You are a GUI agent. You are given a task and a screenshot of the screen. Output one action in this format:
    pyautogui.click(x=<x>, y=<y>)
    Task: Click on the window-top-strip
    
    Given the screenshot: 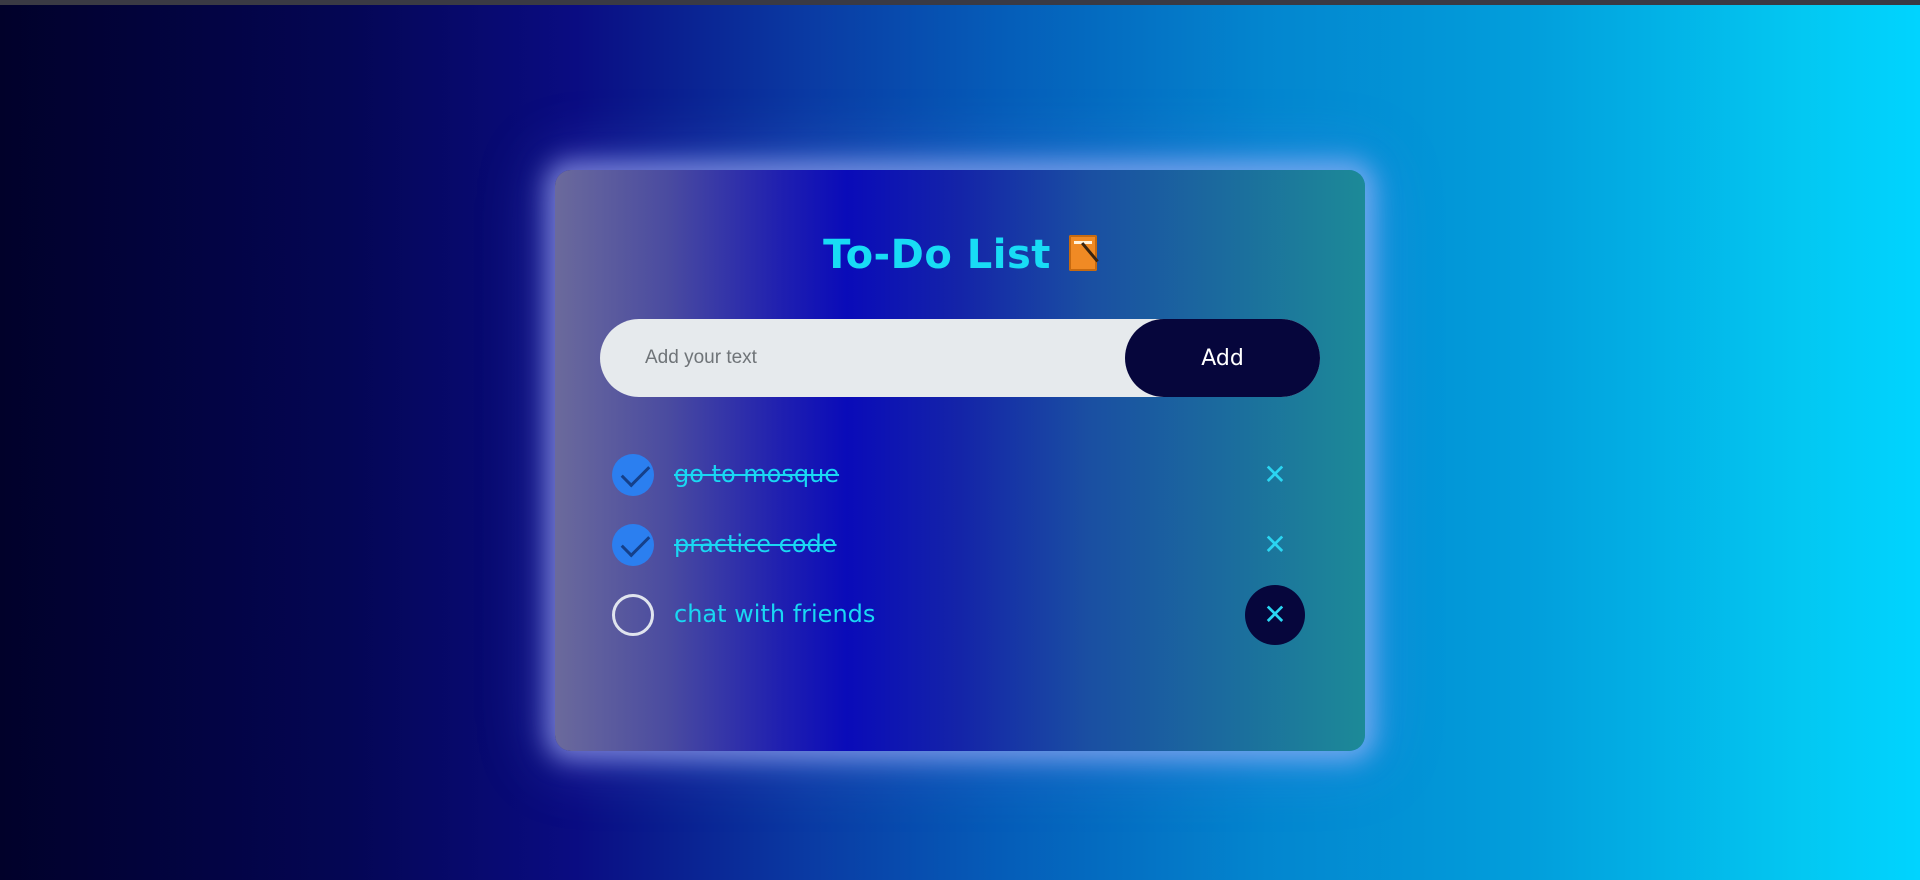 What is the action you would take?
    pyautogui.click(x=960, y=2)
    